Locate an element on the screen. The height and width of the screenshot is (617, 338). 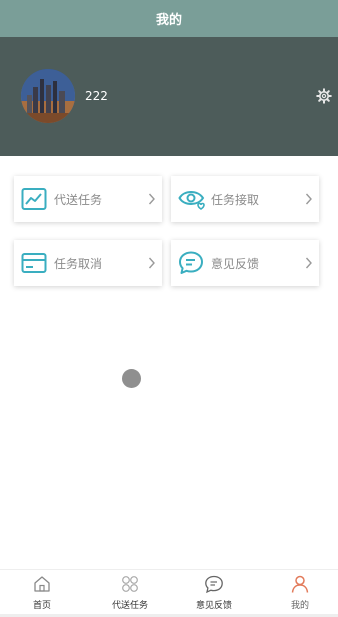
page-title-text: 我的 is located at coordinates (168, 20).